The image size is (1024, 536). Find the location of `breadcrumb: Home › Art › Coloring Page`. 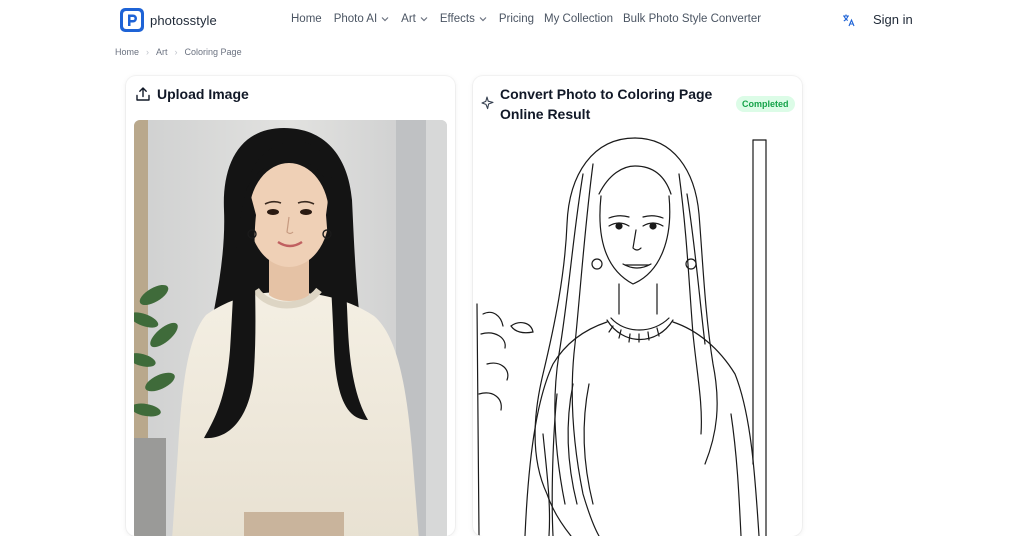

breadcrumb: Home › Art › Coloring Page is located at coordinates (178, 52).